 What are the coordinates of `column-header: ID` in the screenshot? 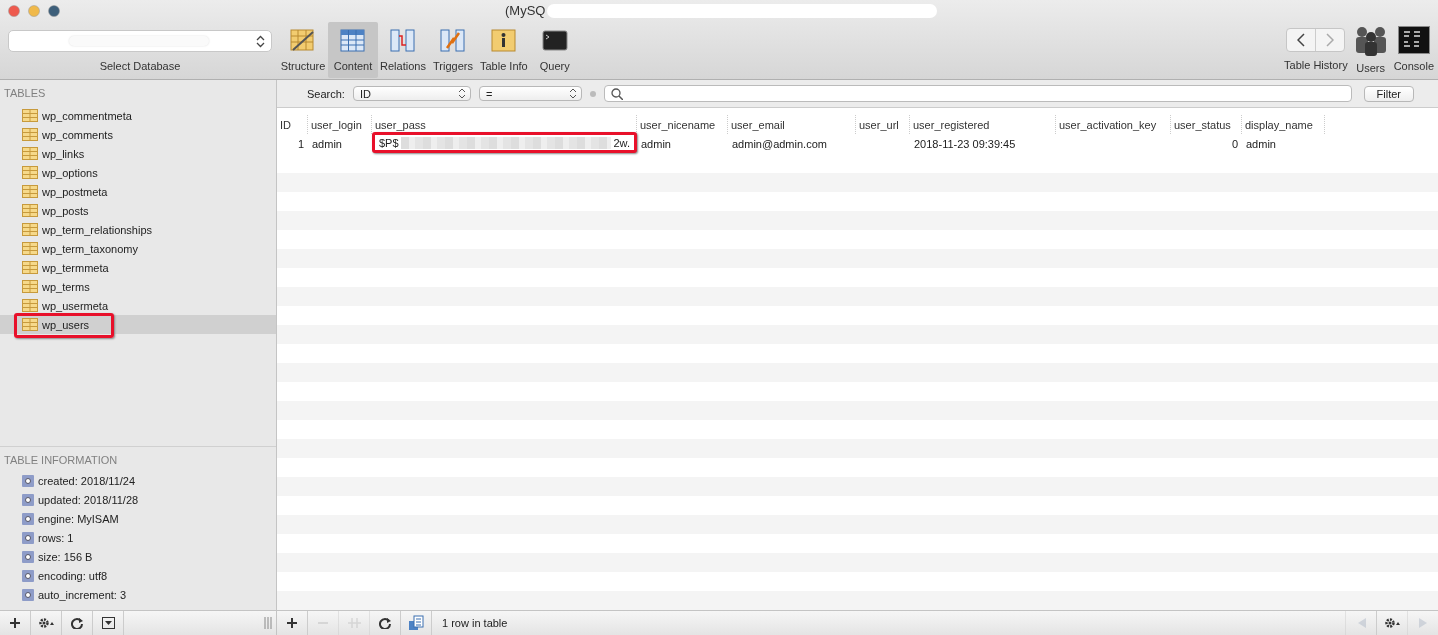 It's located at (292, 124).